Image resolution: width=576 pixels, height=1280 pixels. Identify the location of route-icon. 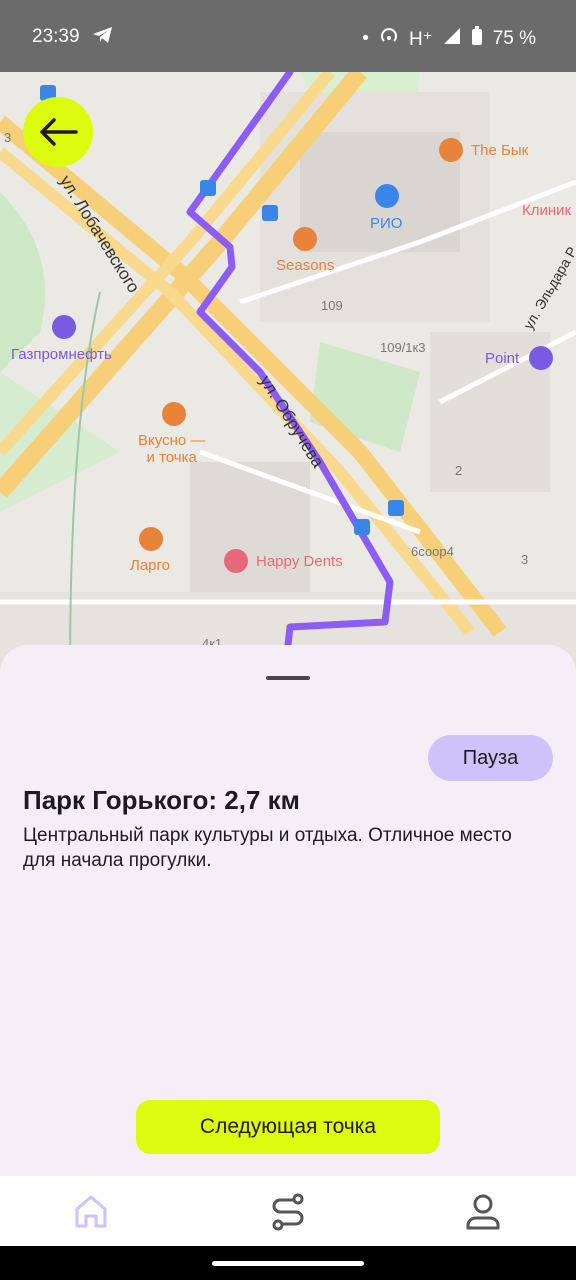
(288, 1212).